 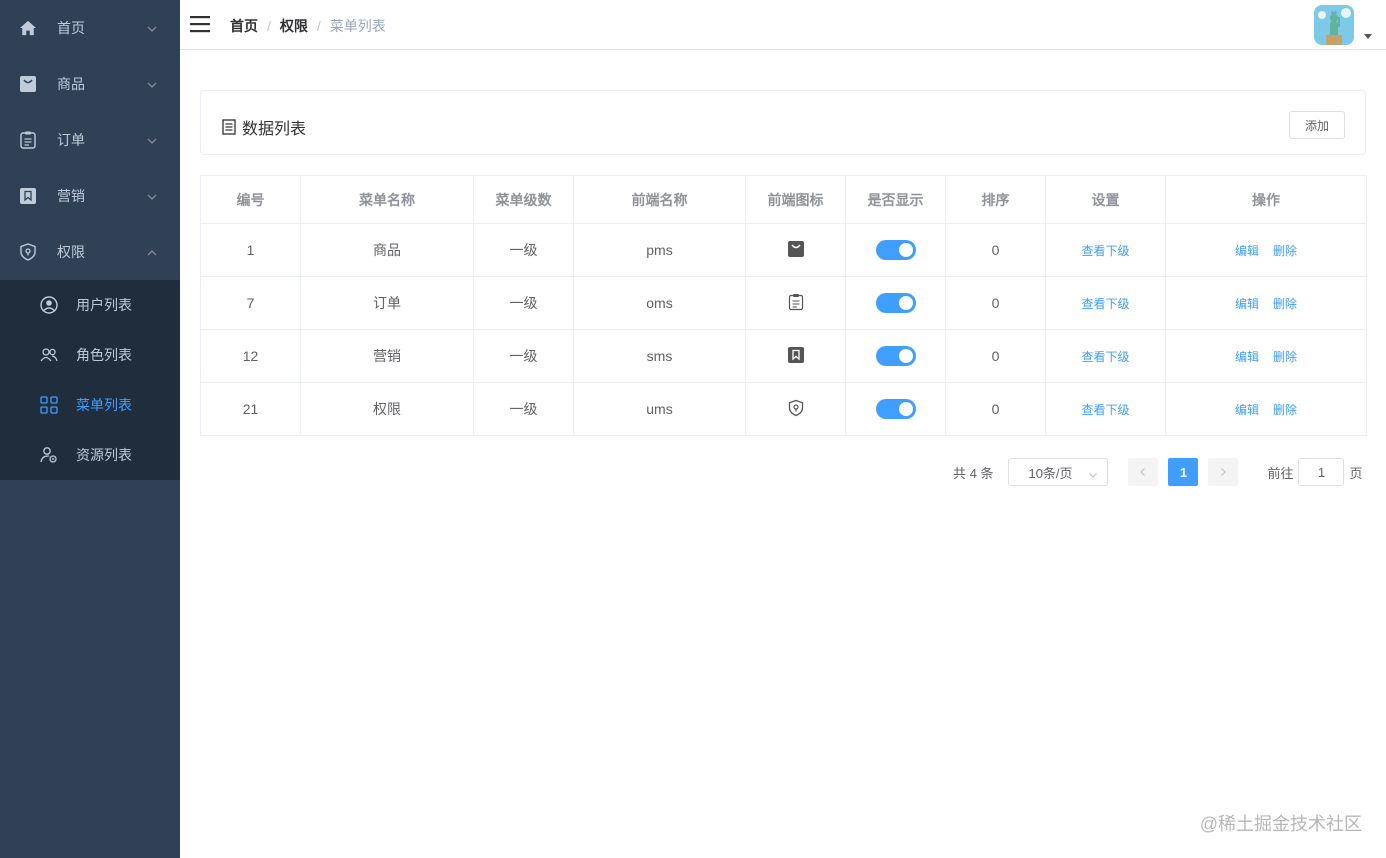 I want to click on table-header-row: 编号 菜单名称 菜单级数 前端名称 前端图标 是否显示 排序 设置 操作, so click(x=783, y=199).